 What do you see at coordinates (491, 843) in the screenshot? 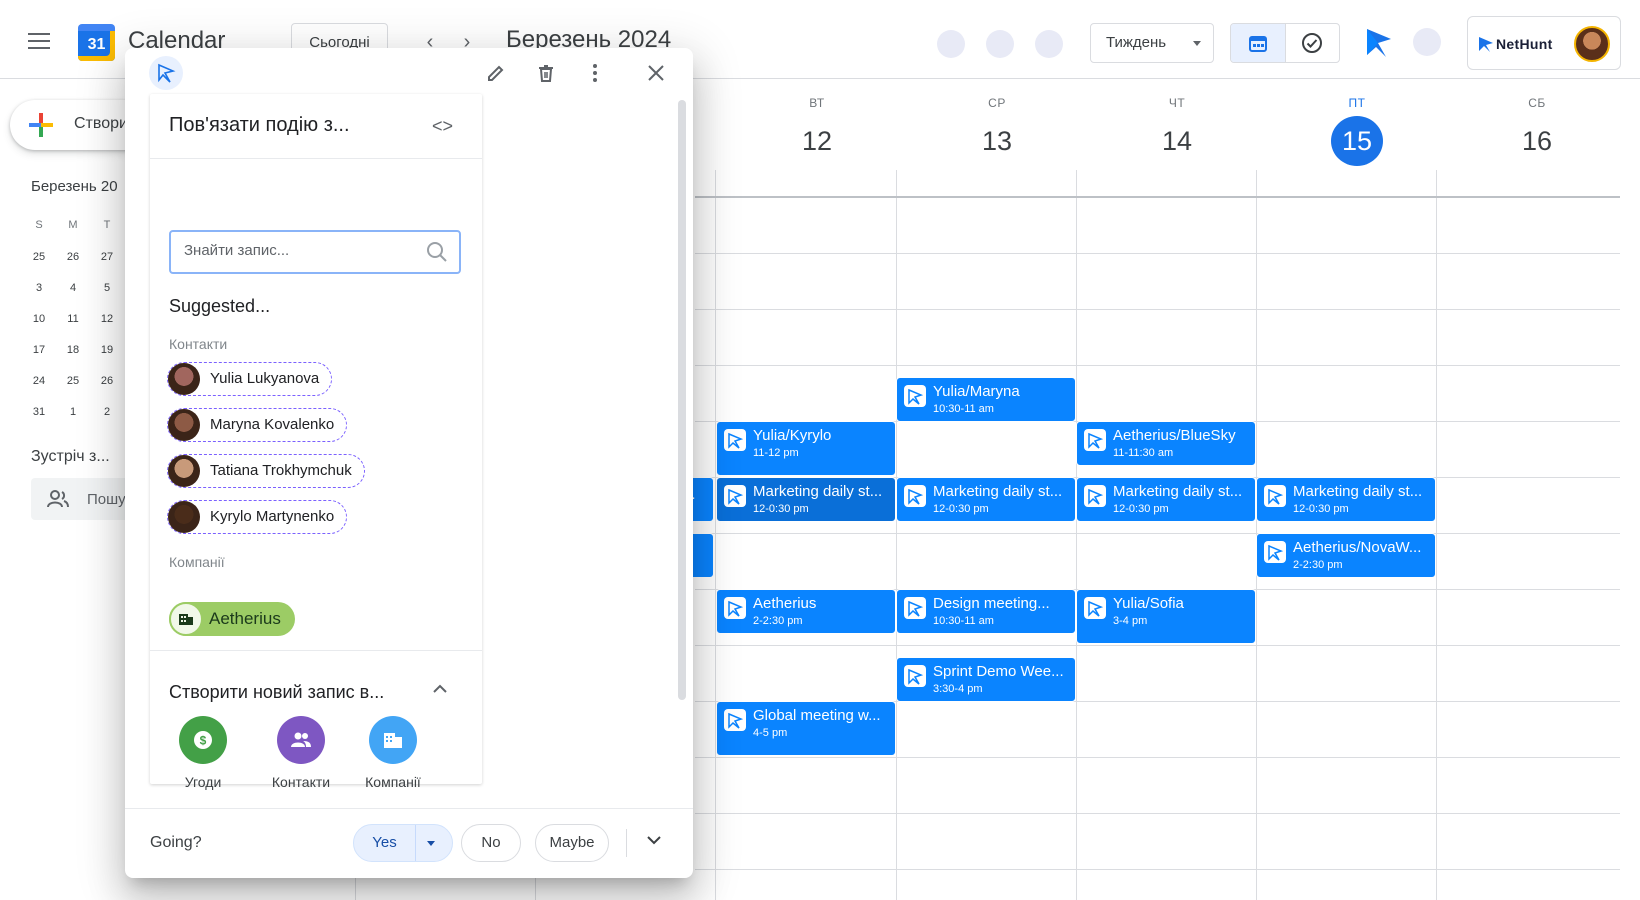
I see `rsvp-no-button: No` at bounding box center [491, 843].